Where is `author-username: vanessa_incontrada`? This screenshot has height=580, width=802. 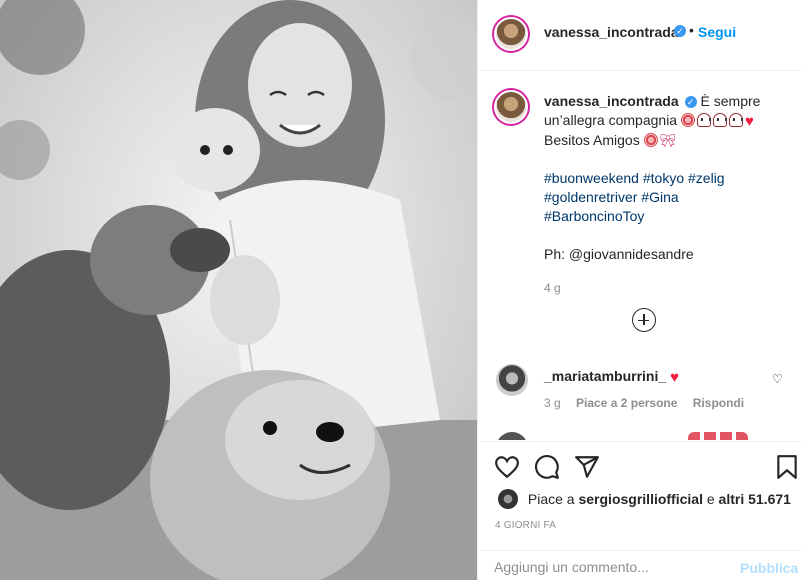
author-username: vanessa_incontrada is located at coordinates (611, 32).